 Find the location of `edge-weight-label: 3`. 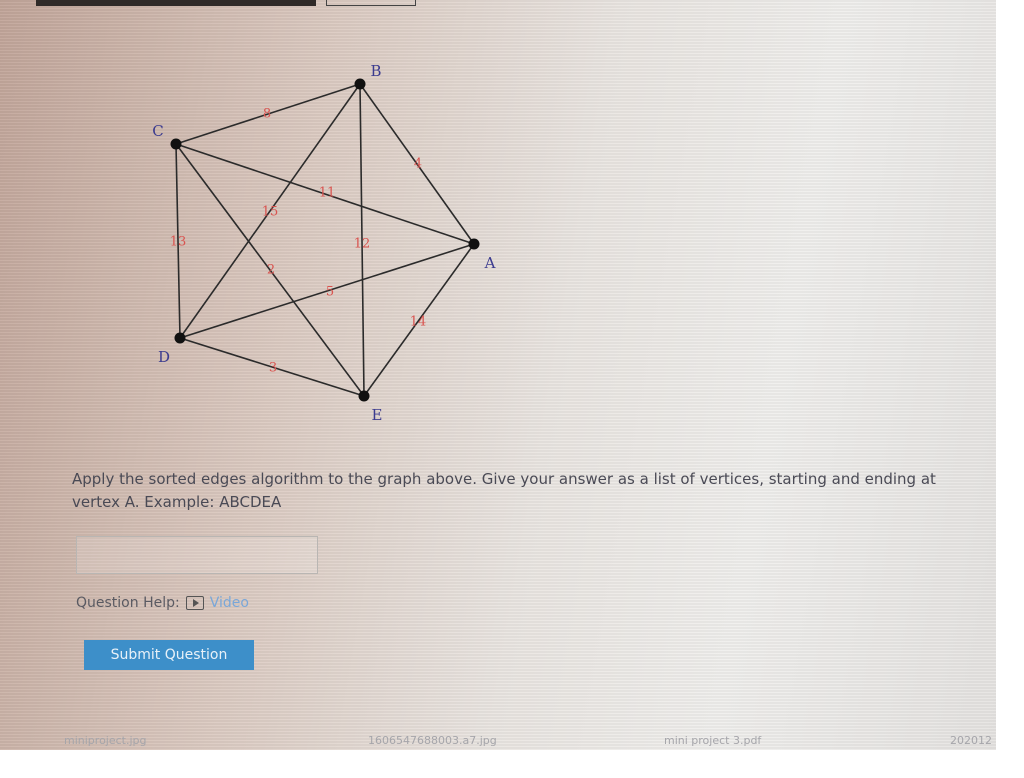

edge-weight-label: 3 is located at coordinates (273, 368).